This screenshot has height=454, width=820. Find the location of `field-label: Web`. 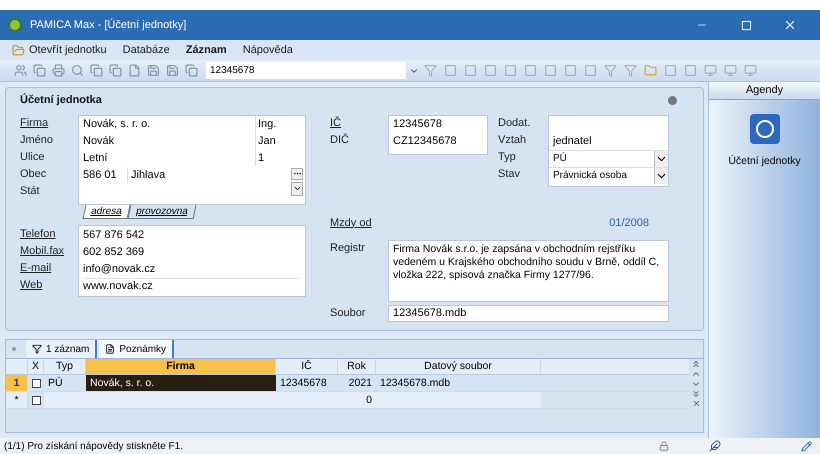

field-label: Web is located at coordinates (49, 285).